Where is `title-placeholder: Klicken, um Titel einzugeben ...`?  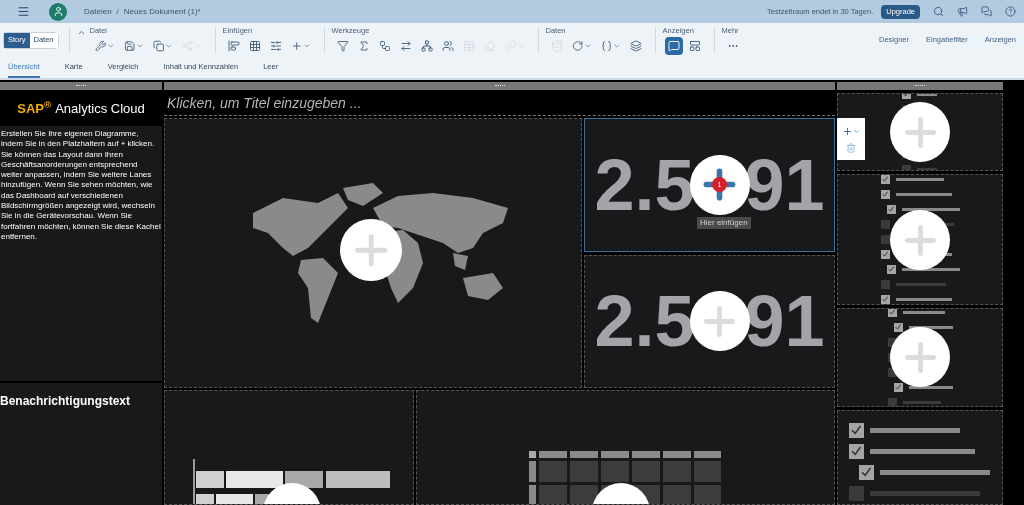
title-placeholder: Klicken, um Titel einzugeben ... is located at coordinates (264, 103).